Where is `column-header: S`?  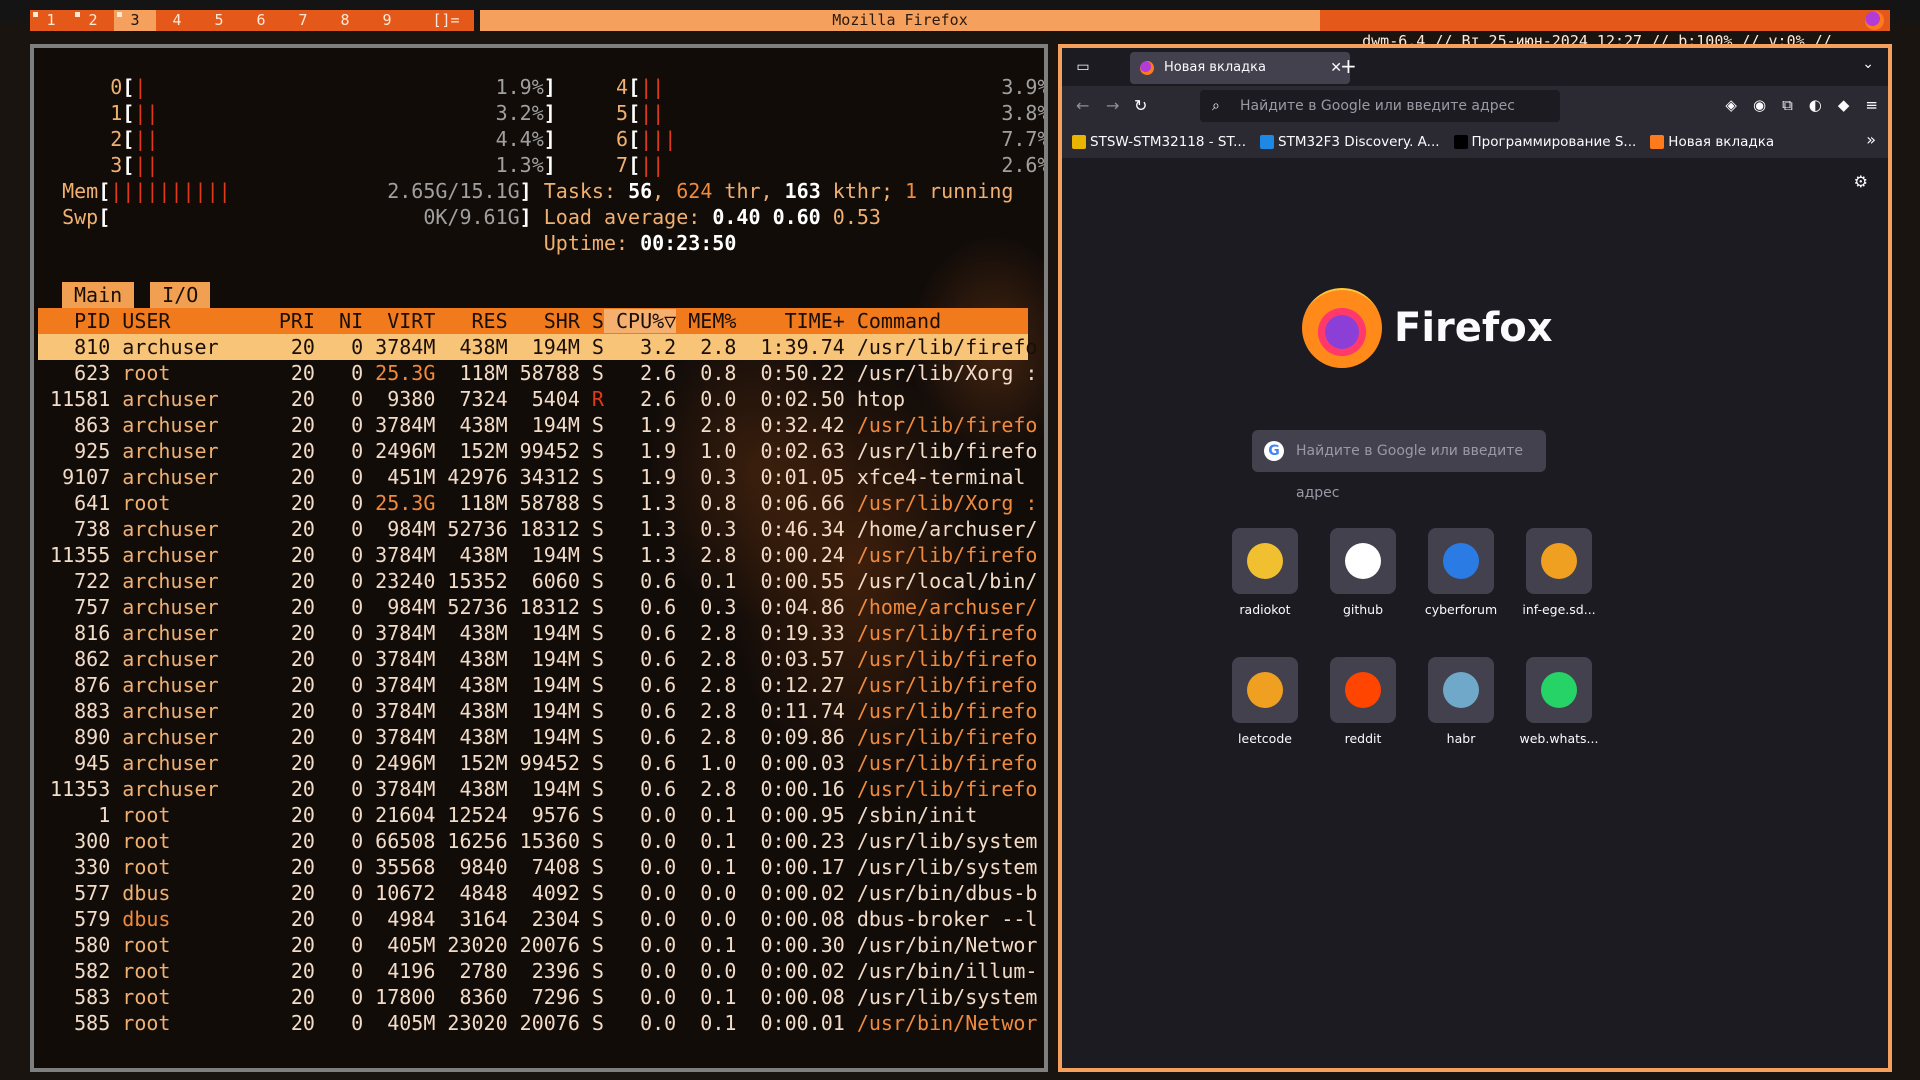 column-header: S is located at coordinates (592, 321).